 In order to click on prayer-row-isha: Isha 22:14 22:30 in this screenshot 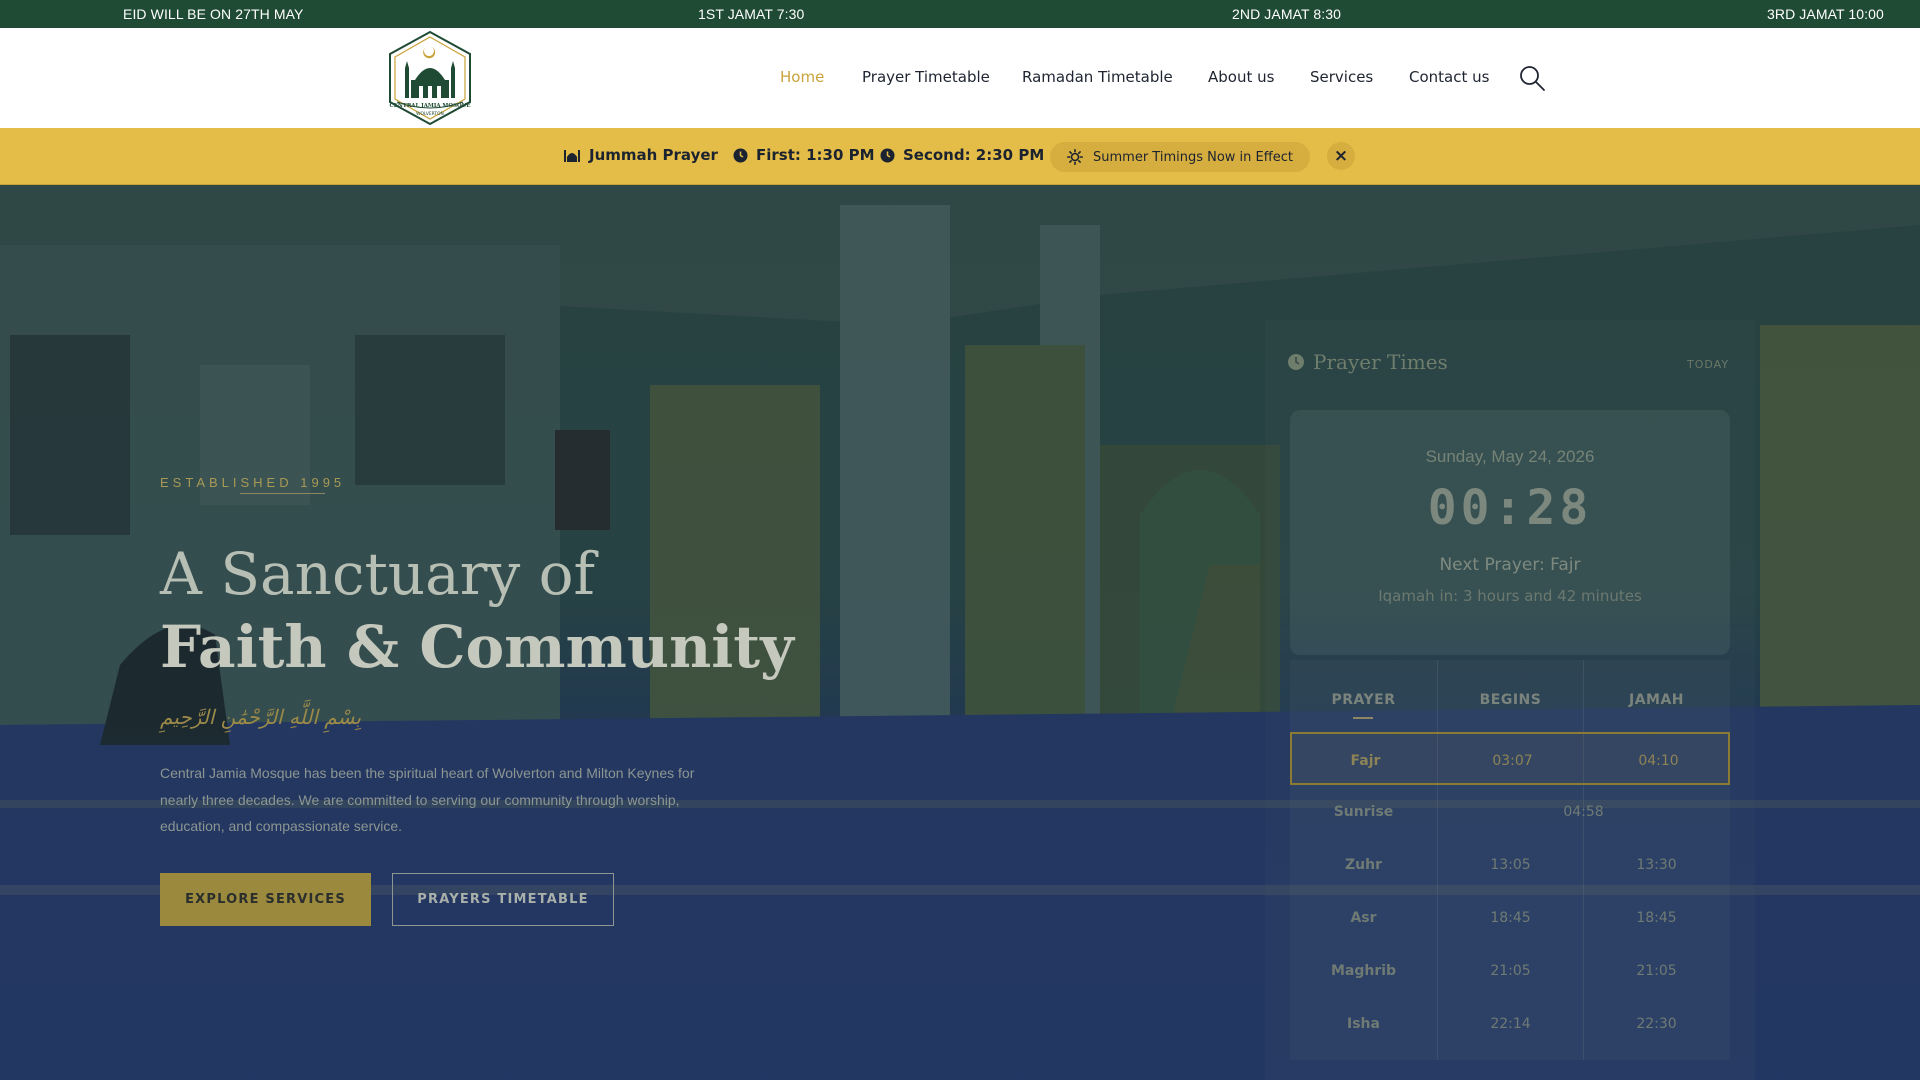, I will do `click(1510, 1023)`.